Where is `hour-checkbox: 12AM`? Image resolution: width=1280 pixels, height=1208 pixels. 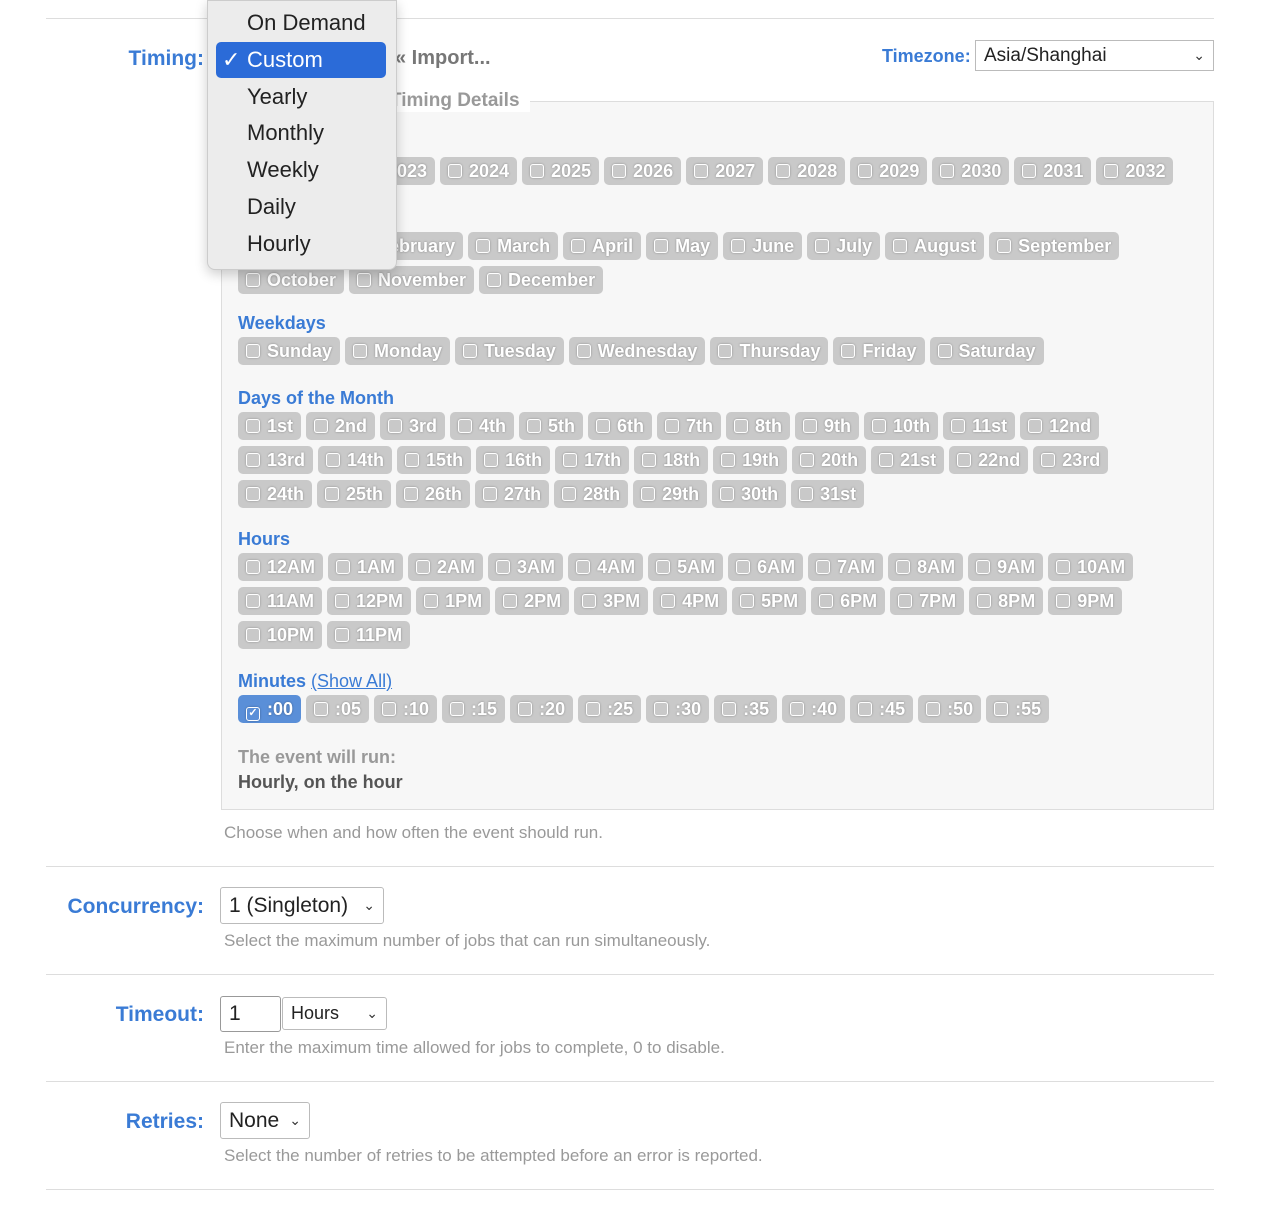 hour-checkbox: 12AM is located at coordinates (281, 567).